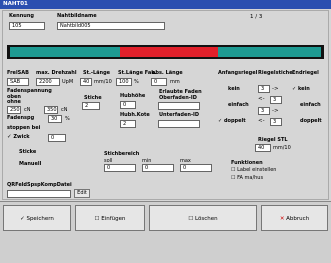  I want to click on check-icon: ✓, so click(22, 219).